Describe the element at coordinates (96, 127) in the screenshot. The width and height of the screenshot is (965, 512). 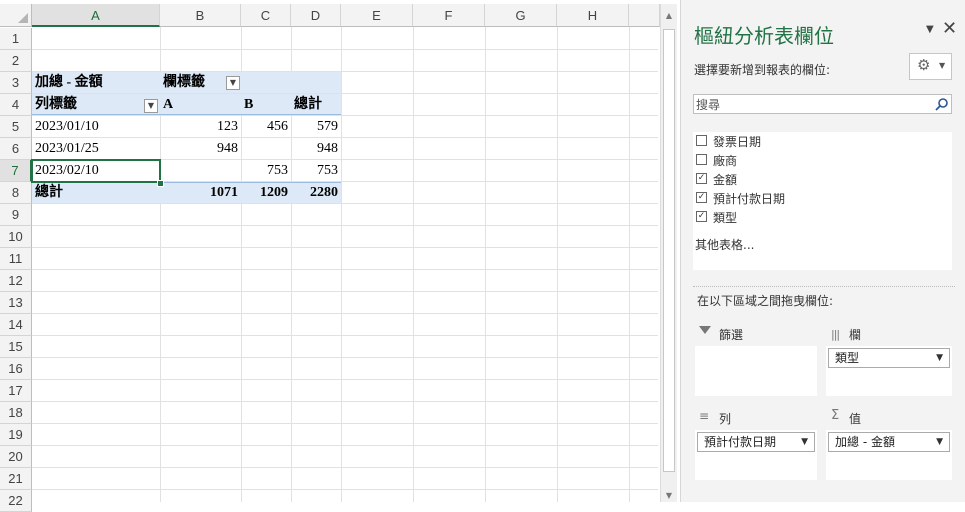
I see `pivot-row-item: 2023/01/10` at that location.